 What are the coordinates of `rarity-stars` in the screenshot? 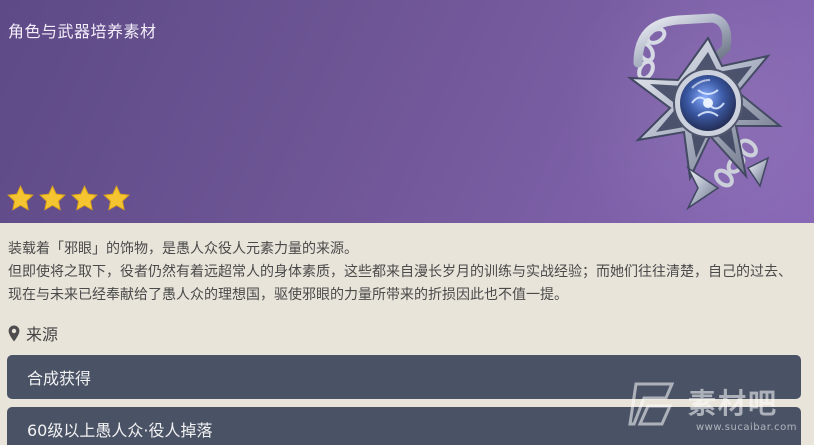 It's located at (68, 198).